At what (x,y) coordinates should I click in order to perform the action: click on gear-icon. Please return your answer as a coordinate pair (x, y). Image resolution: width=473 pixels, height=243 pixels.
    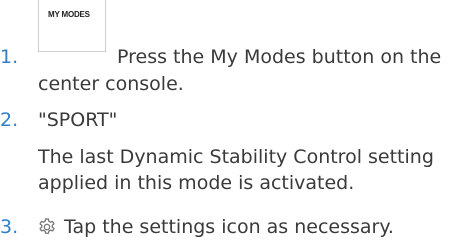
    Looking at the image, I should click on (47, 226).